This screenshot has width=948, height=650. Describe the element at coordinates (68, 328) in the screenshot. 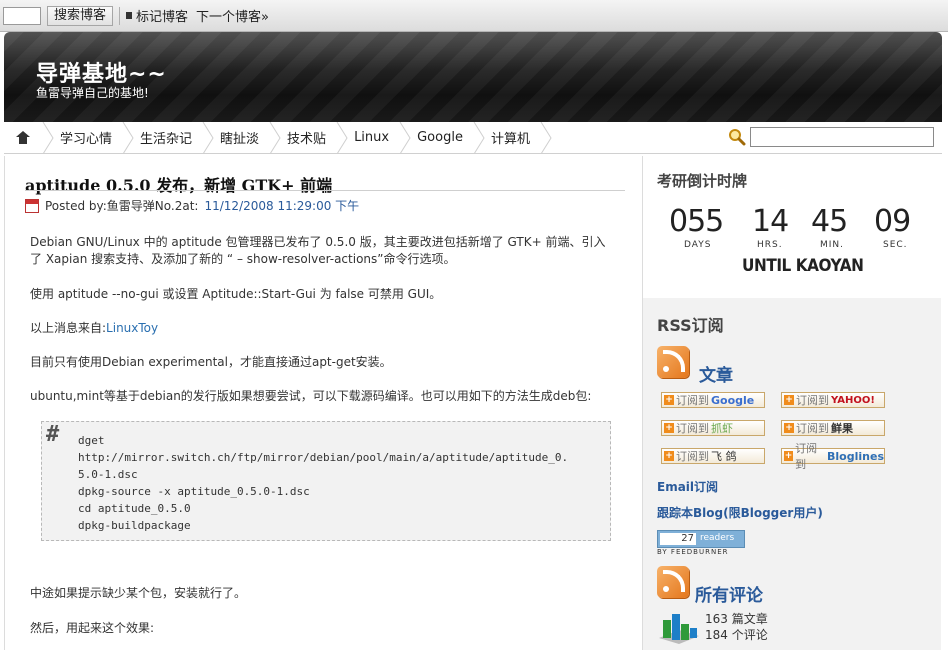

I see `source-prefix: 以上消息来自:` at that location.